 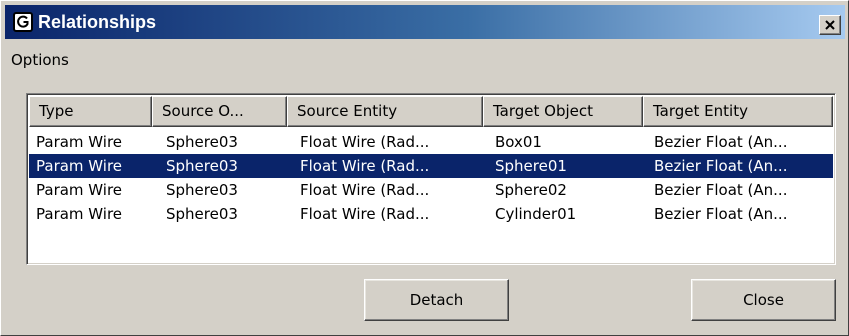 I want to click on cell-target-object: Box01, so click(x=518, y=142).